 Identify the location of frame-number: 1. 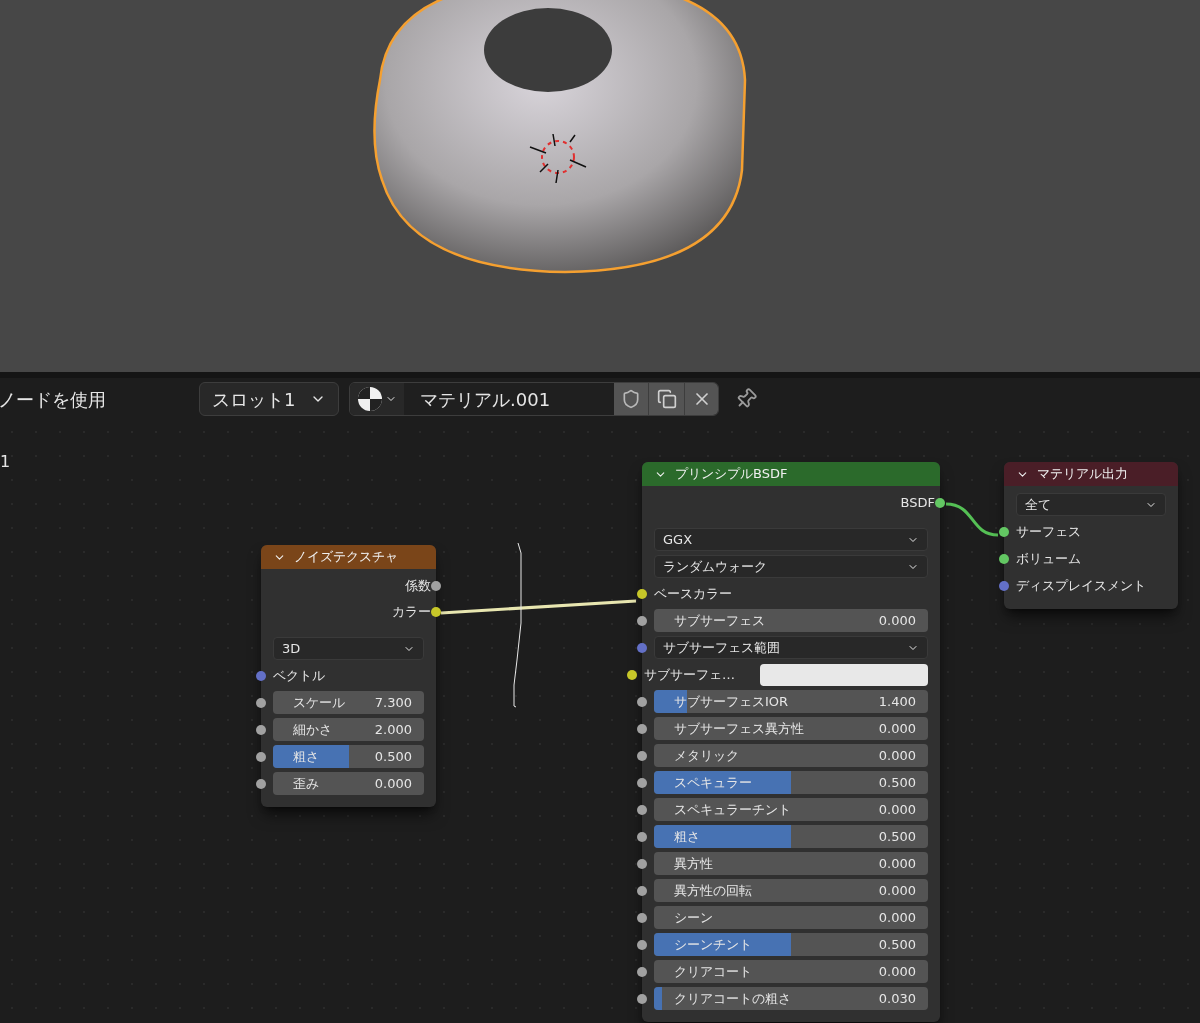
(5, 462).